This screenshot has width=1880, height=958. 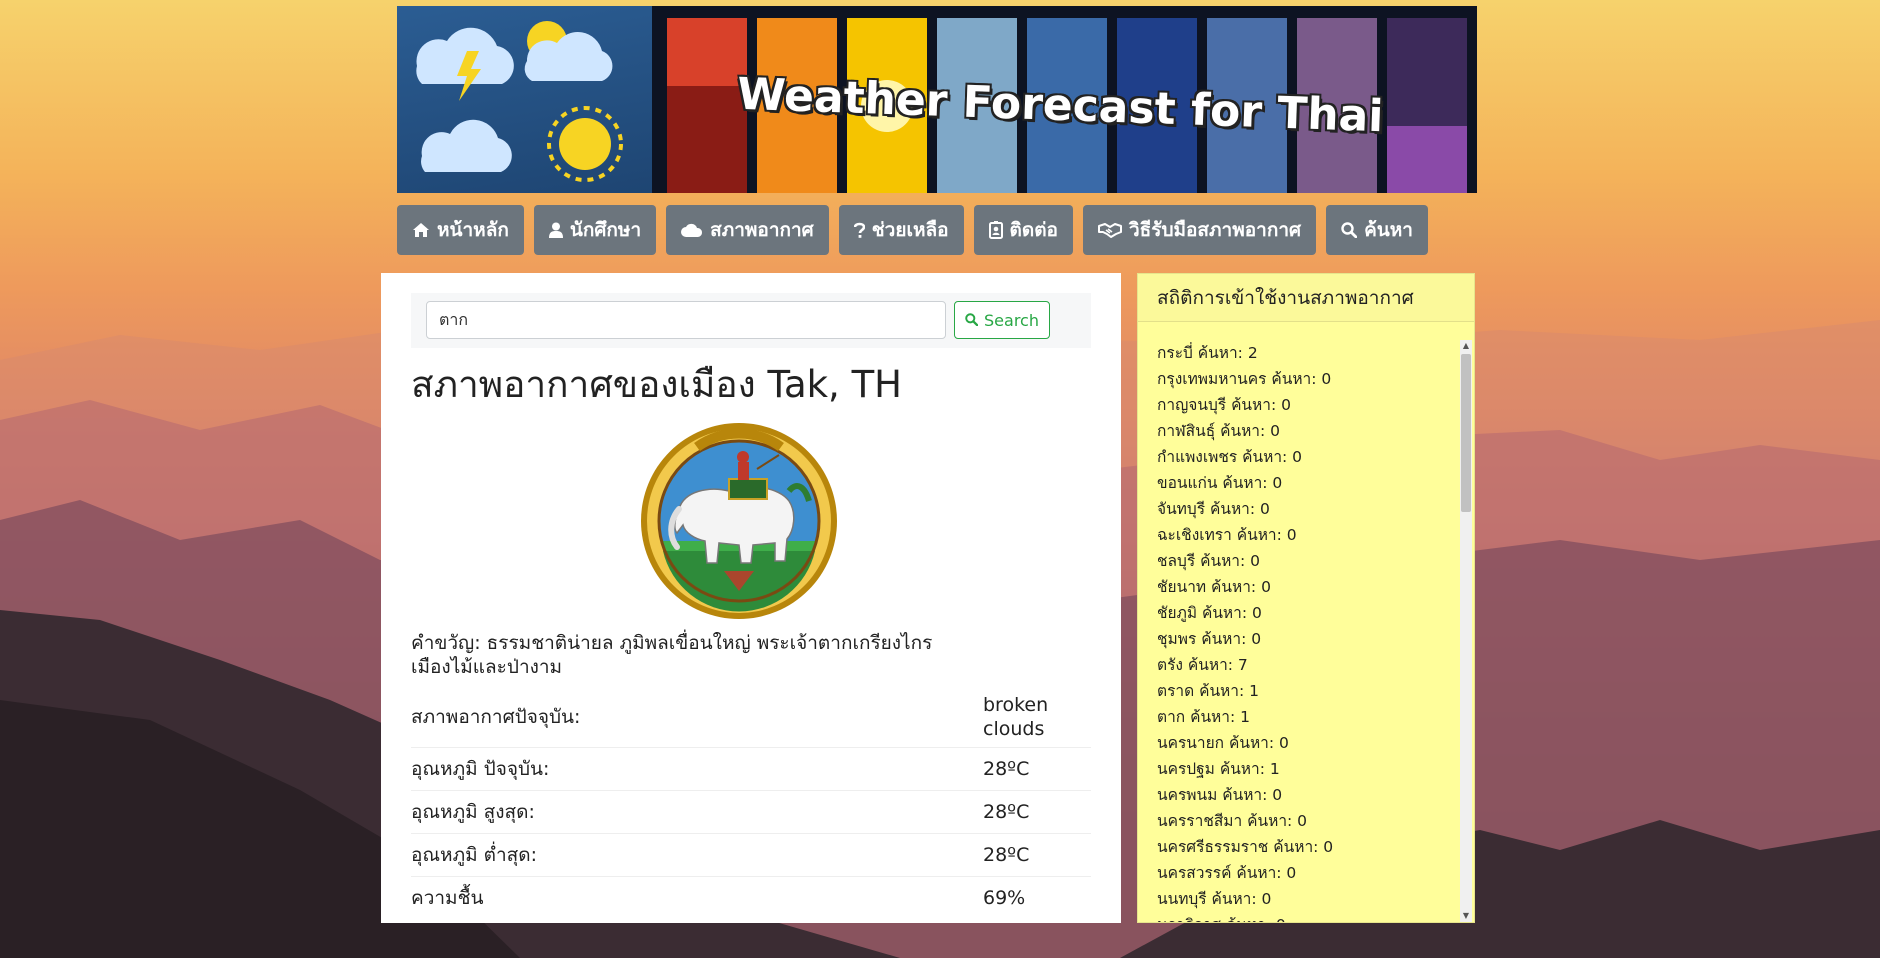 I want to click on nav-contact: ติดต่อ, so click(x=1023, y=230).